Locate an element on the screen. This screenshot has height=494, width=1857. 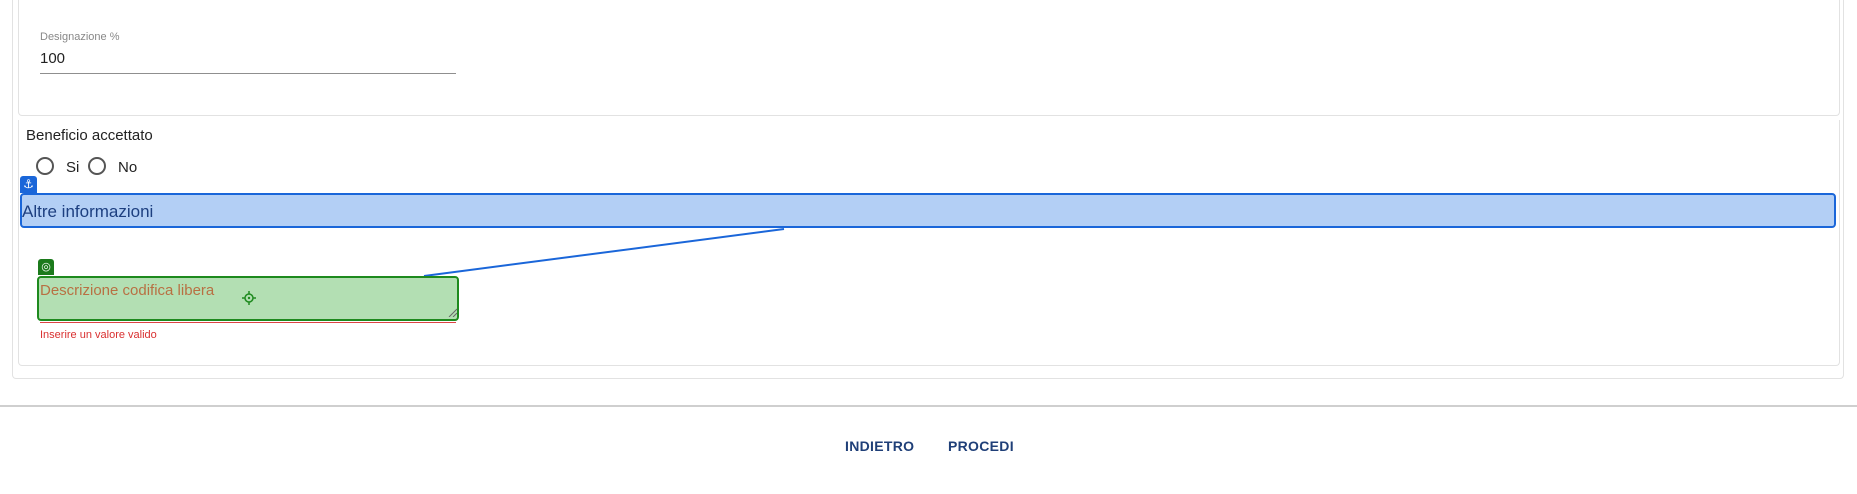
back-button: INDIETRO is located at coordinates (879, 446).